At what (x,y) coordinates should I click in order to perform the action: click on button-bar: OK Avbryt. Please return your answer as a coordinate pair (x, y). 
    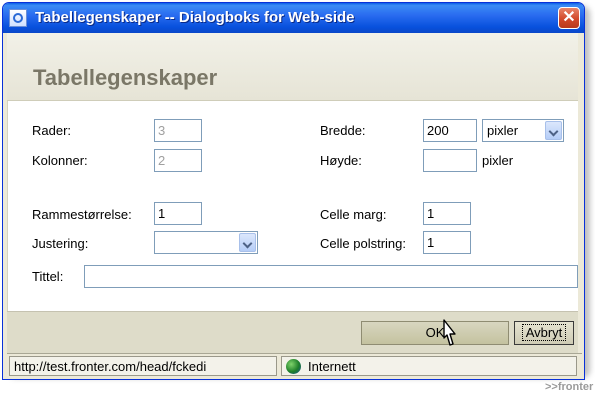
    Looking at the image, I should click on (292, 332).